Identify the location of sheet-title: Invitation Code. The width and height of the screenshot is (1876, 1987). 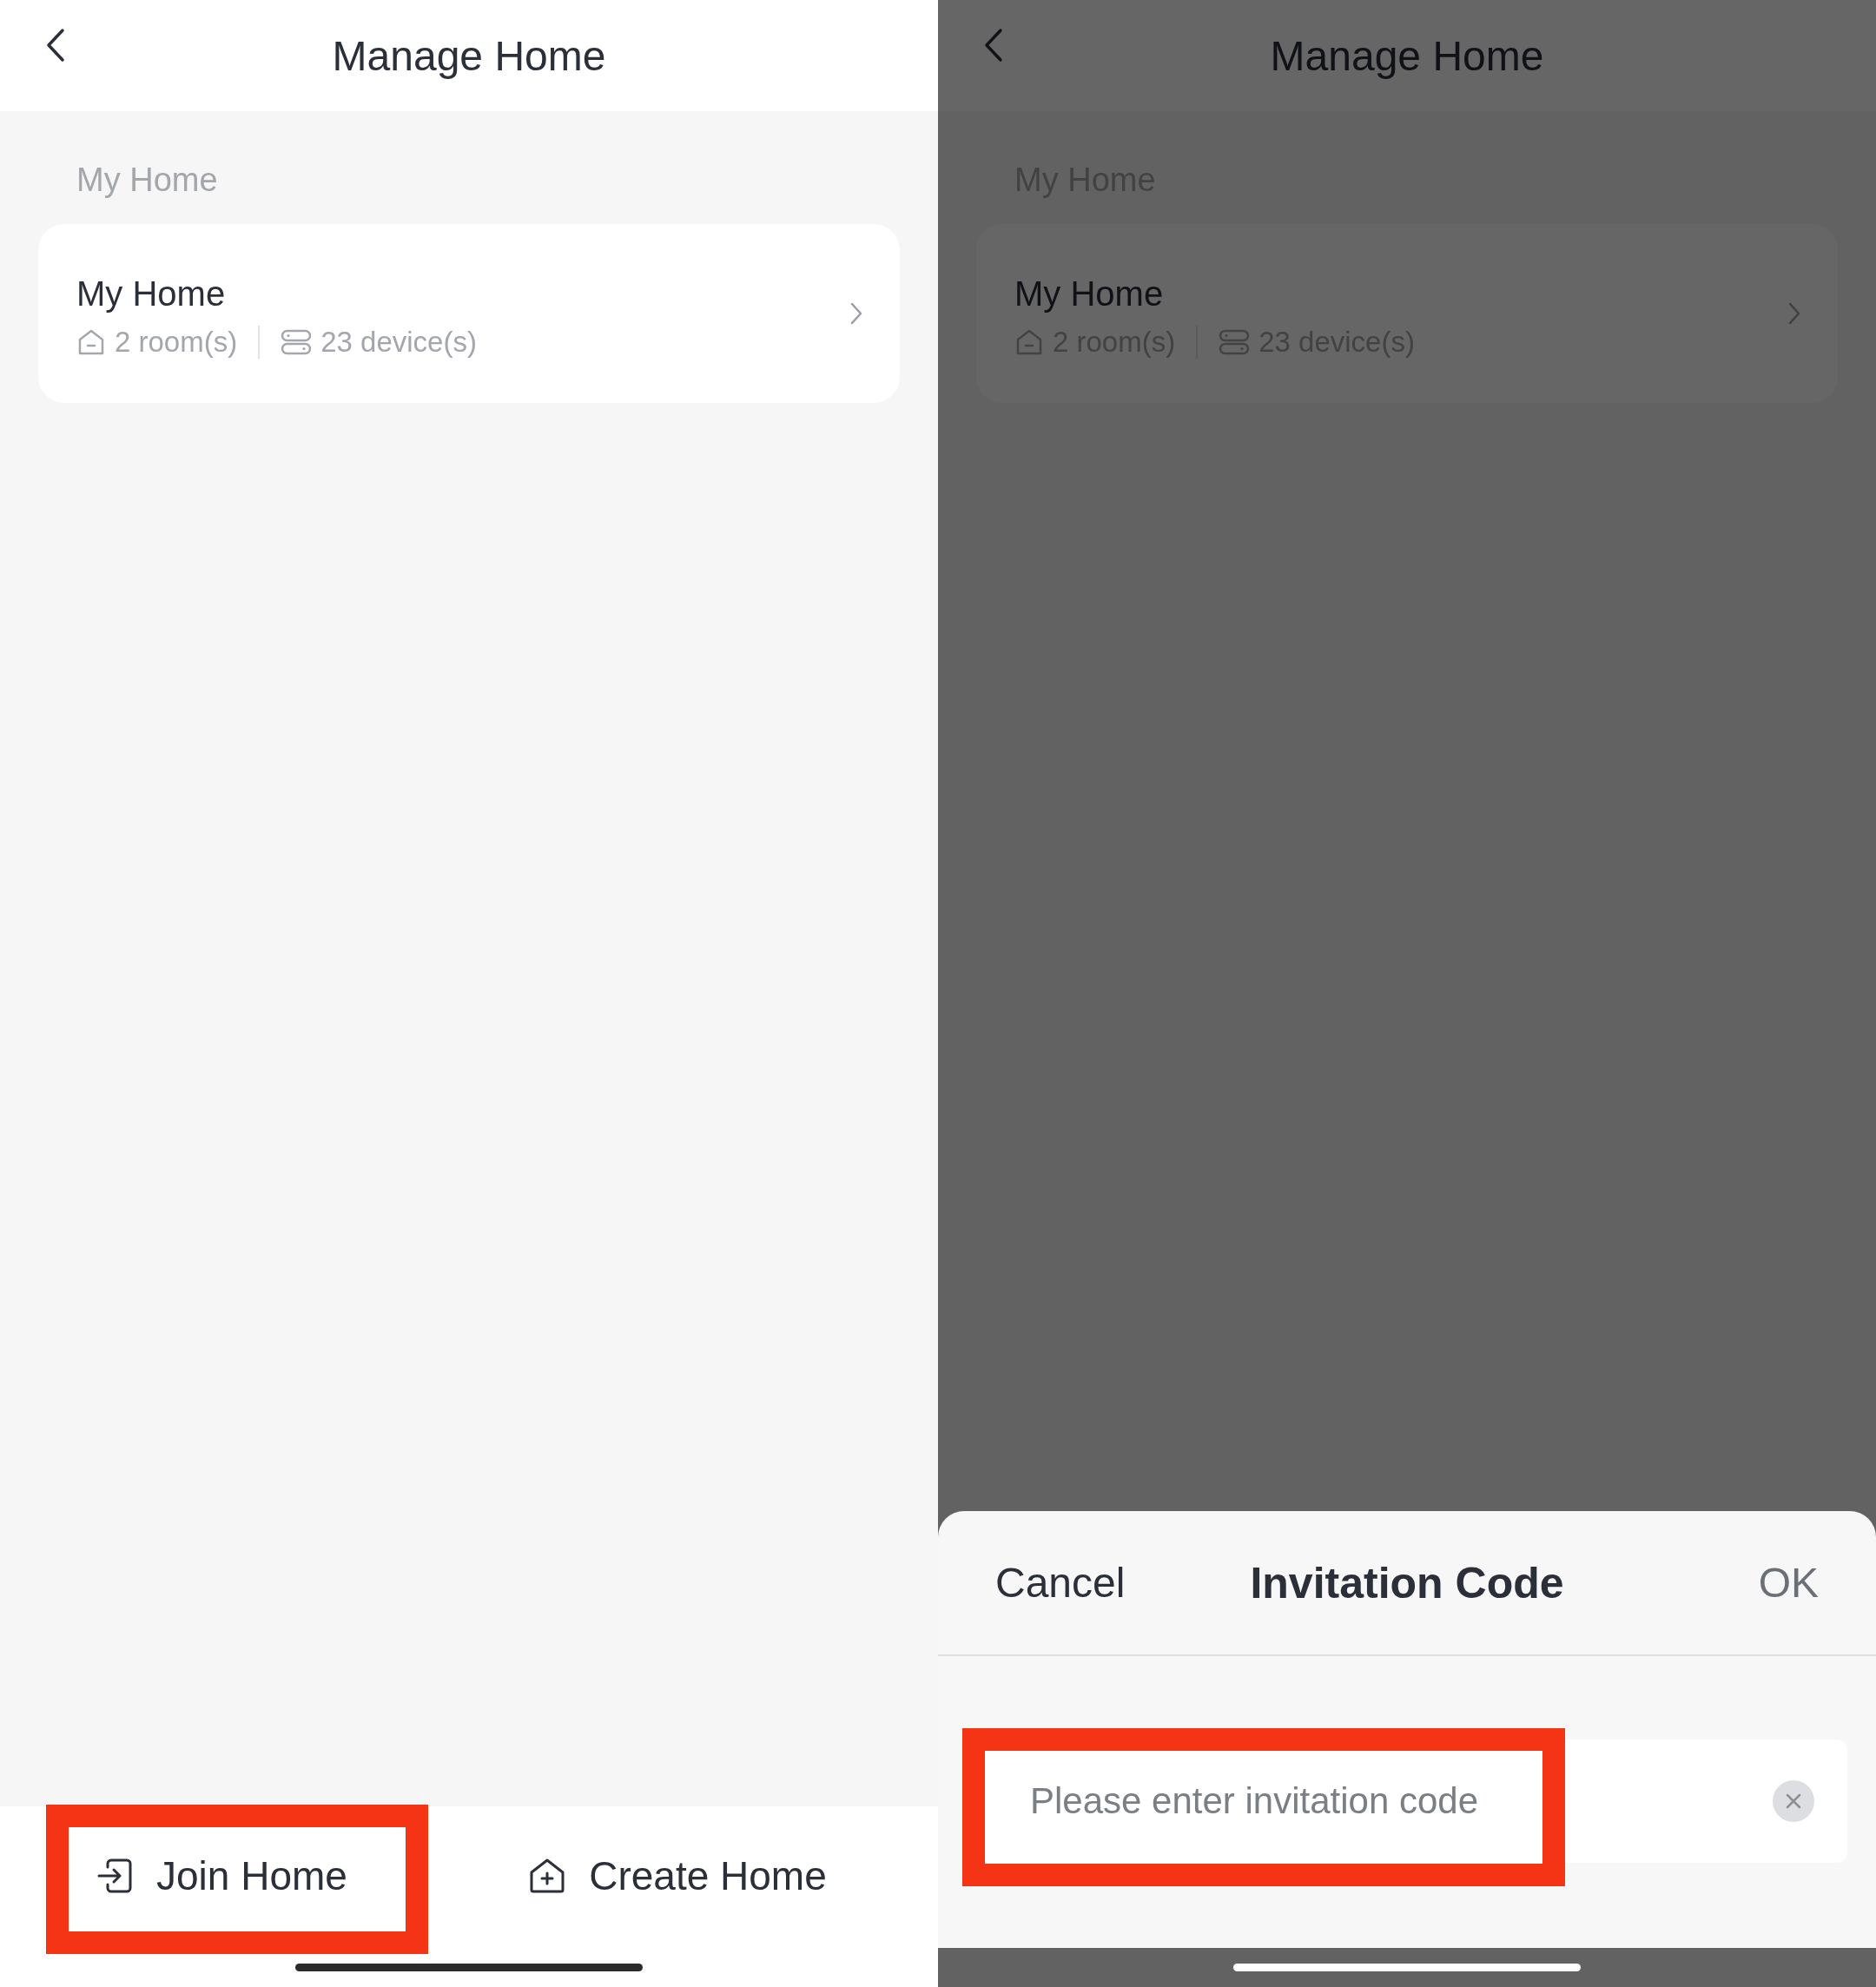
(1407, 1583).